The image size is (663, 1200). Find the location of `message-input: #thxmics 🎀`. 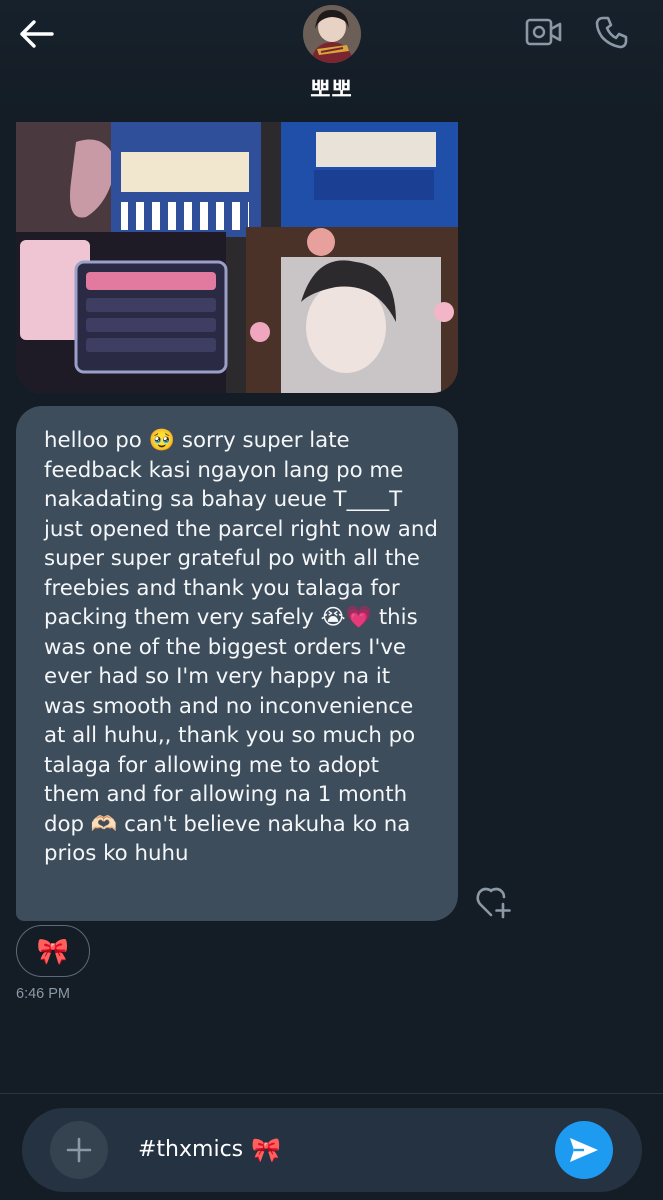

message-input: #thxmics 🎀 is located at coordinates (209, 1150).